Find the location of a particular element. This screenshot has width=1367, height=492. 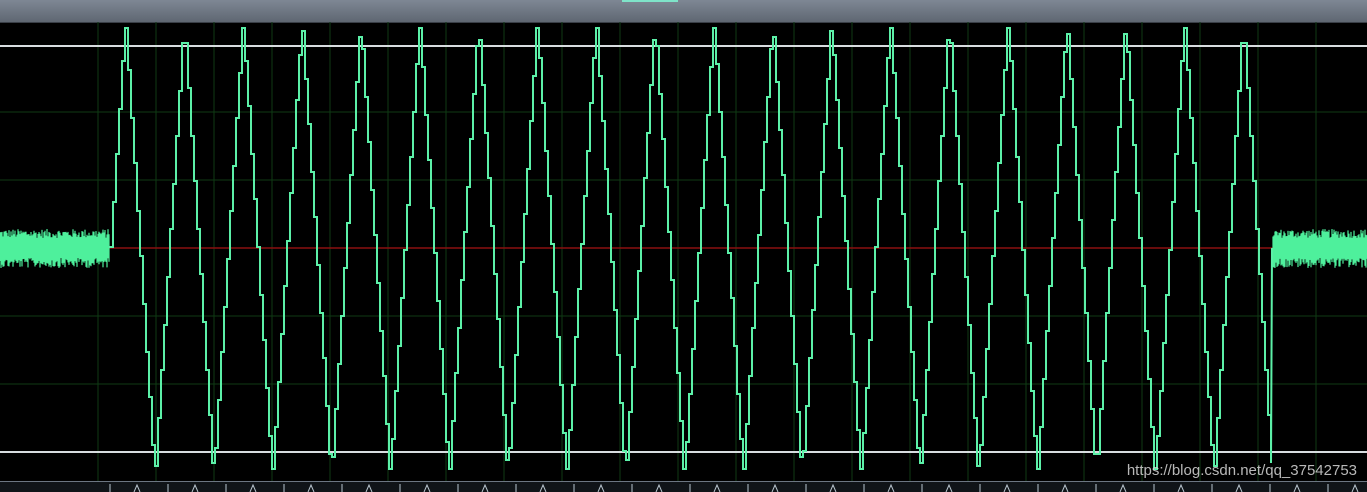

watermark-url: https://blog.csdn.net/qq_37542753 is located at coordinates (1241, 470).